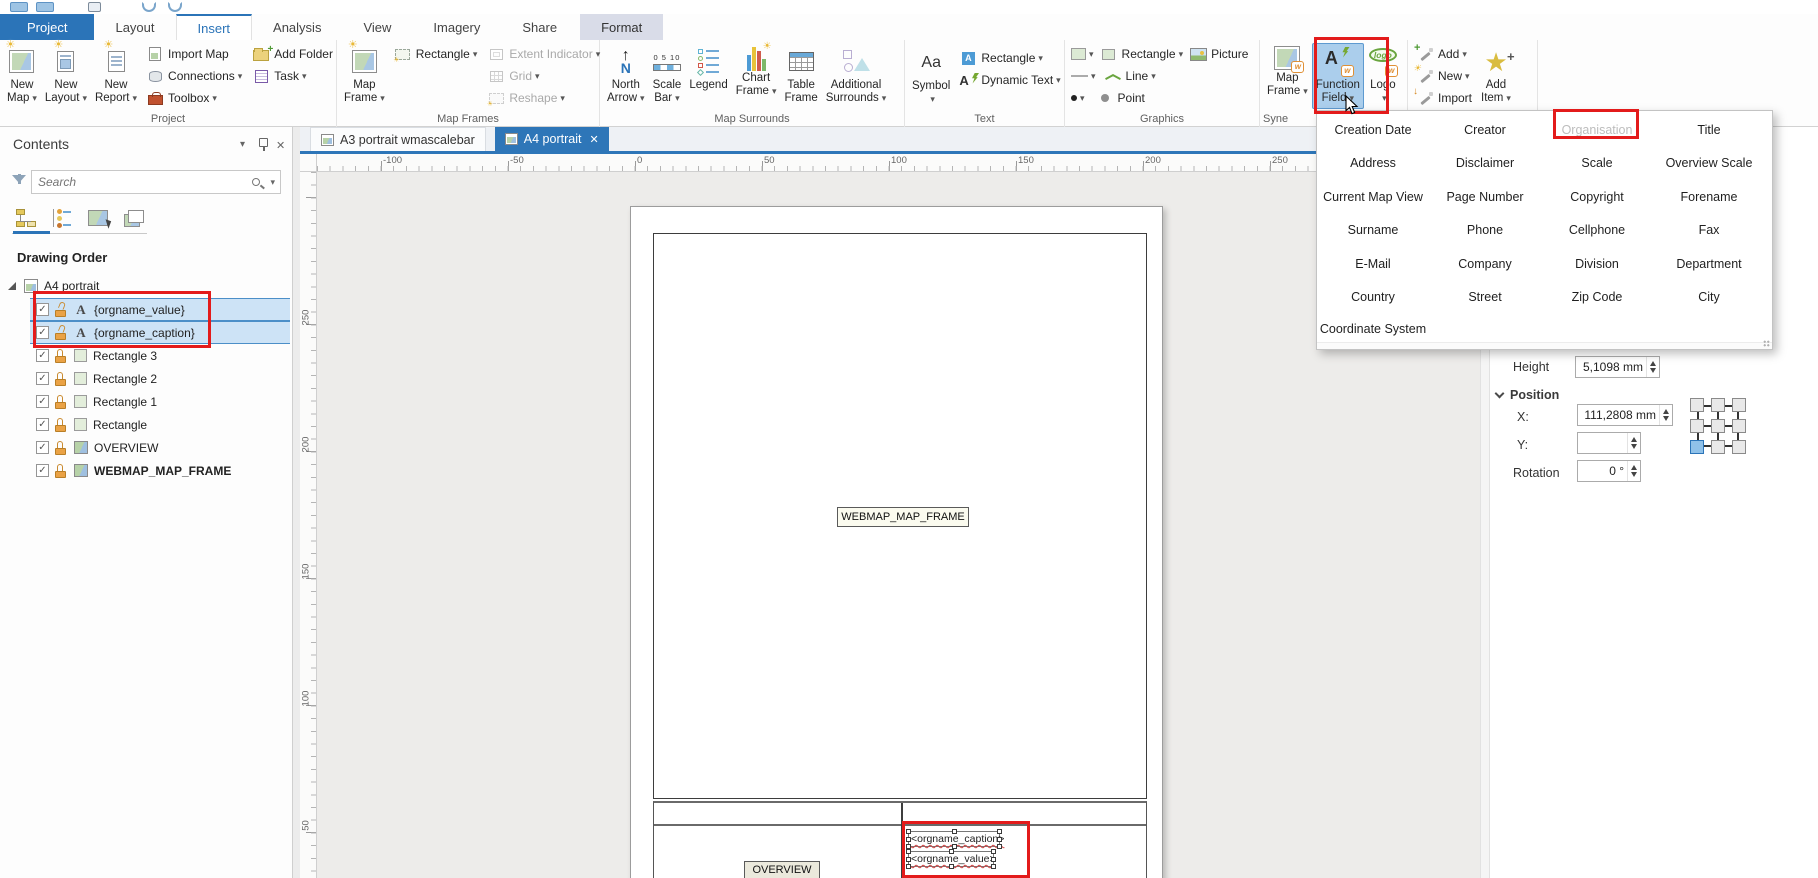  I want to click on menu-item-country: Country, so click(1373, 298).